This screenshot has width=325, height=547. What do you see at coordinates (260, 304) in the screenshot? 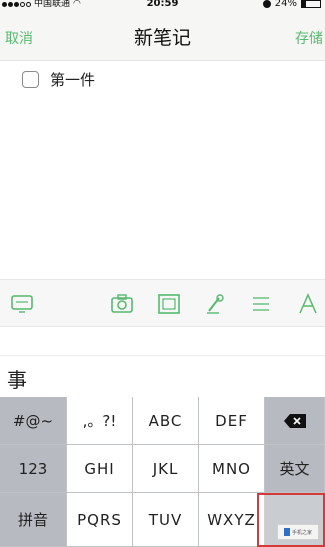
I see `list-icon` at bounding box center [260, 304].